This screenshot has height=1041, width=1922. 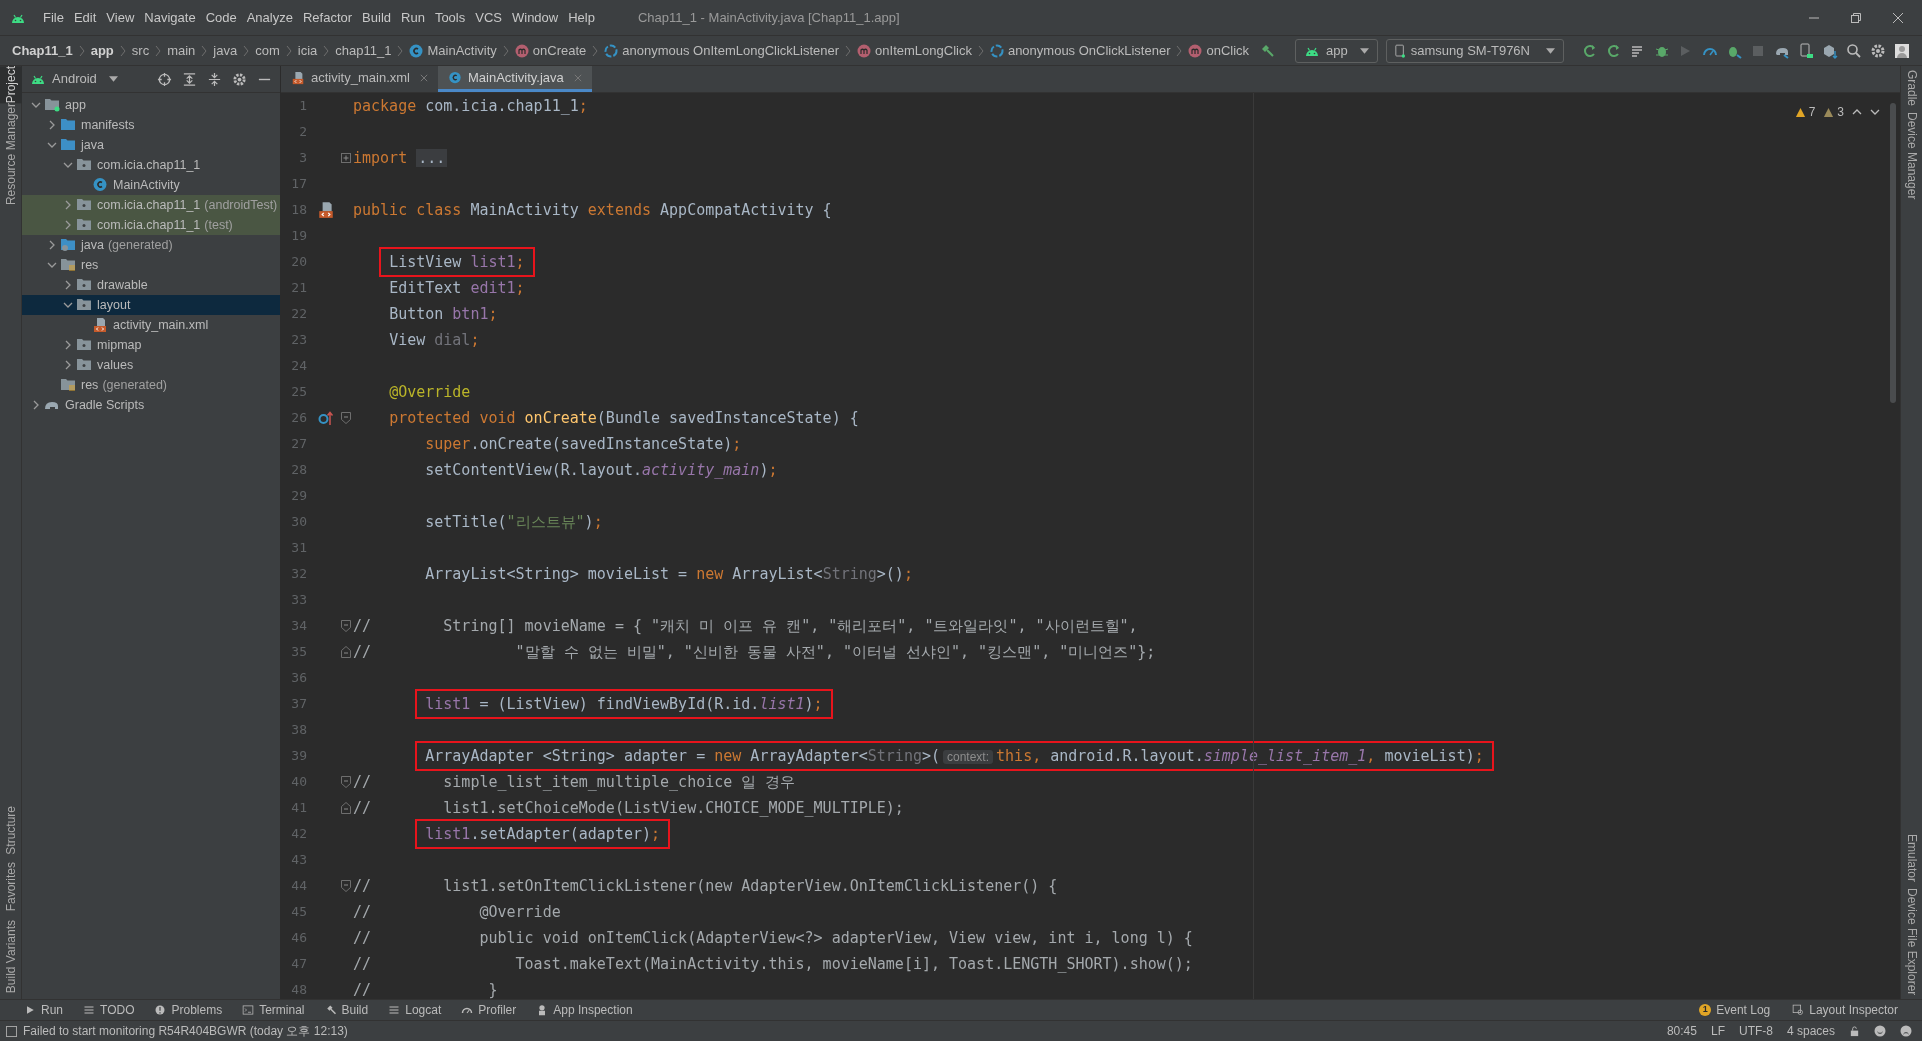 I want to click on expand-all-icon, so click(x=189, y=79).